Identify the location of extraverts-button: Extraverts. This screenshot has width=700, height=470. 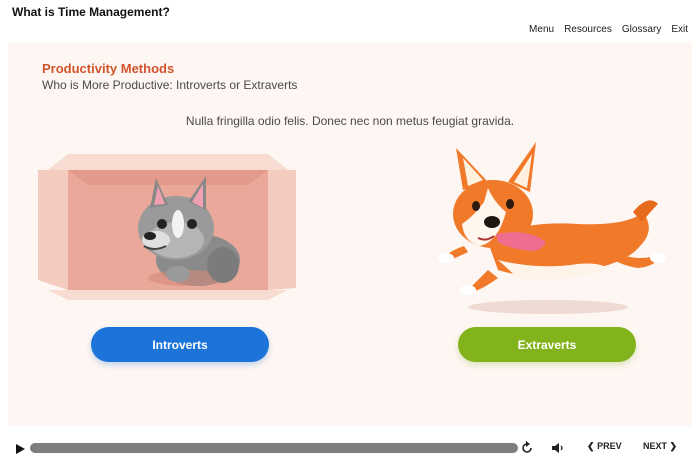
(547, 344).